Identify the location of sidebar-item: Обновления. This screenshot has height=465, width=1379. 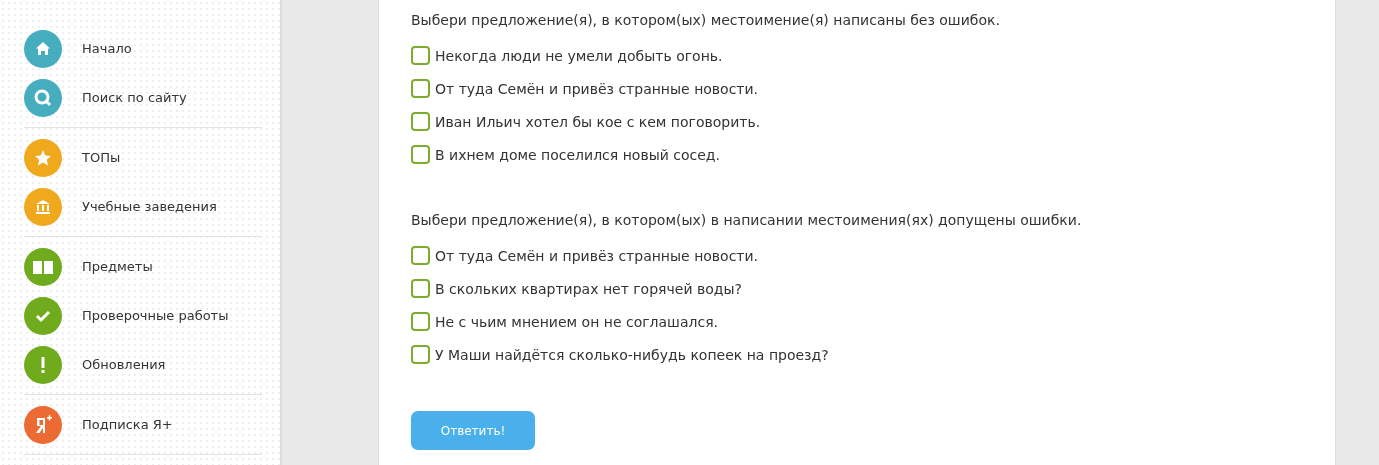
(143, 364).